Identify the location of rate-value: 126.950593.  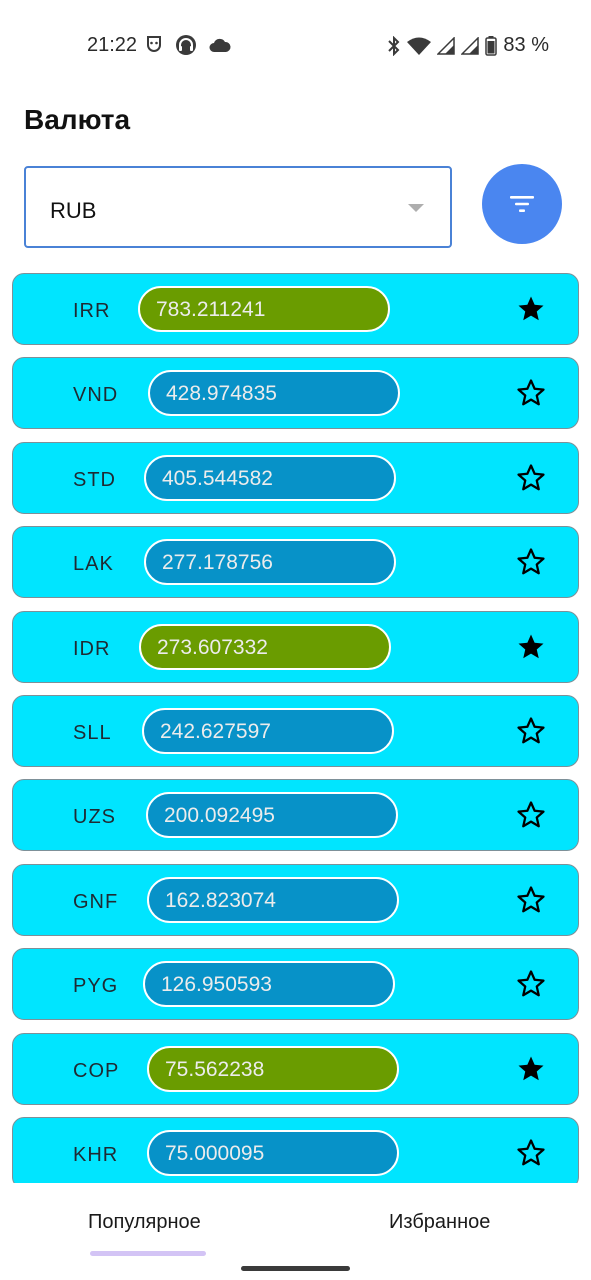
(216, 985).